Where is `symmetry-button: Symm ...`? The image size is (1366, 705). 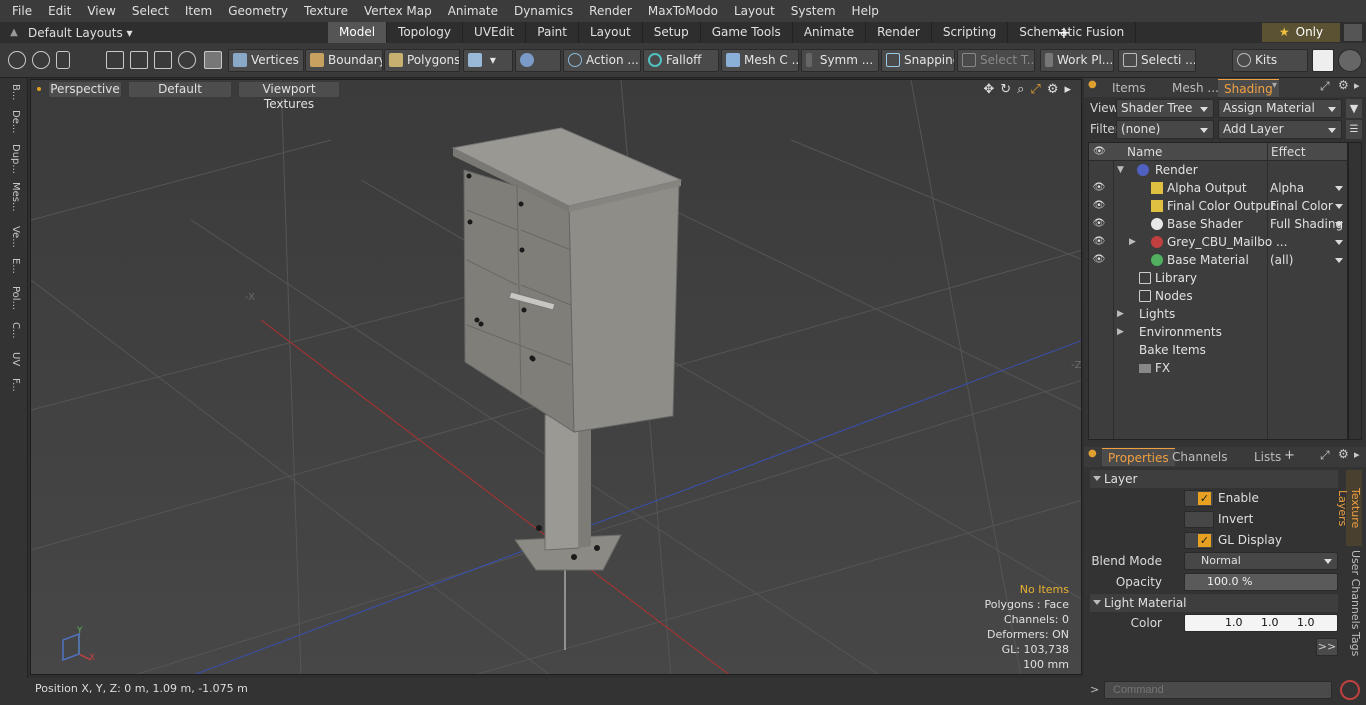 symmetry-button: Symm ... is located at coordinates (840, 60).